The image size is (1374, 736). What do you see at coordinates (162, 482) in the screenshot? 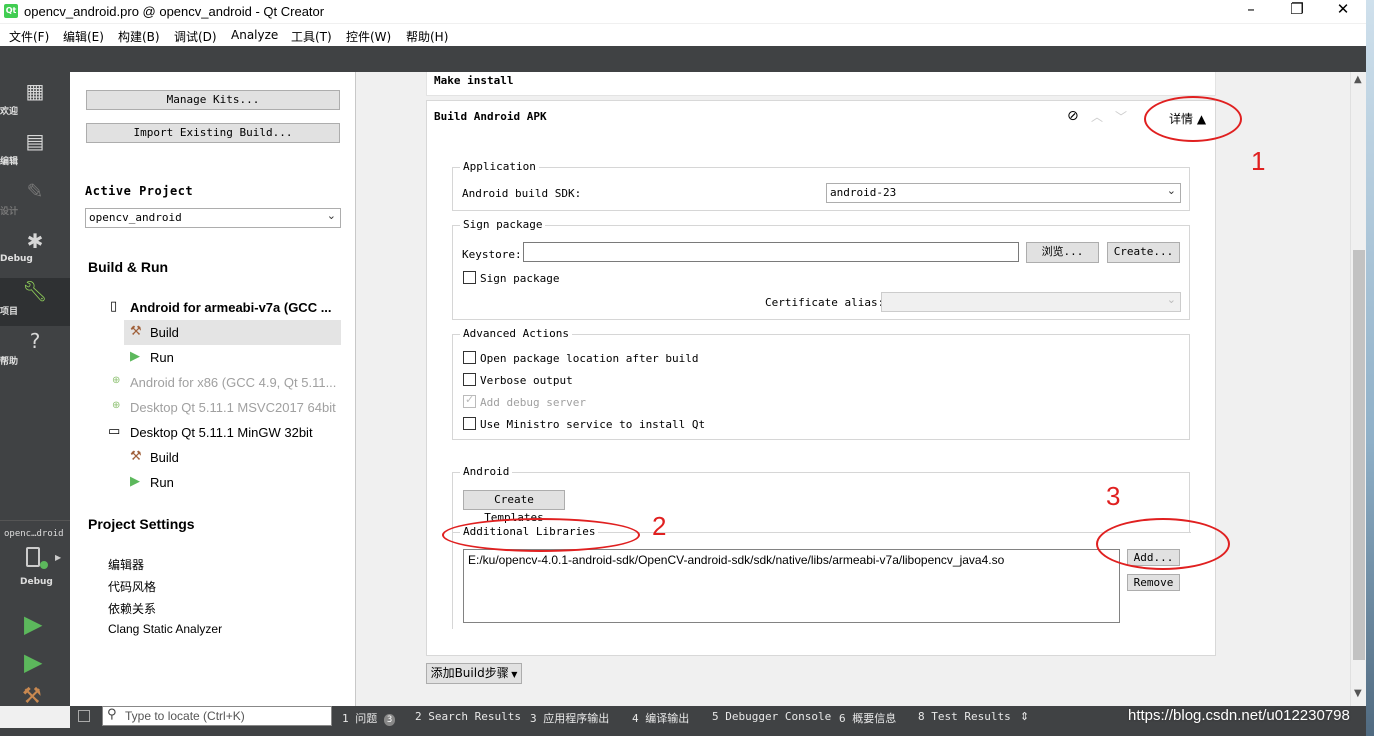
I see `kit-mingw-run: Run` at bounding box center [162, 482].